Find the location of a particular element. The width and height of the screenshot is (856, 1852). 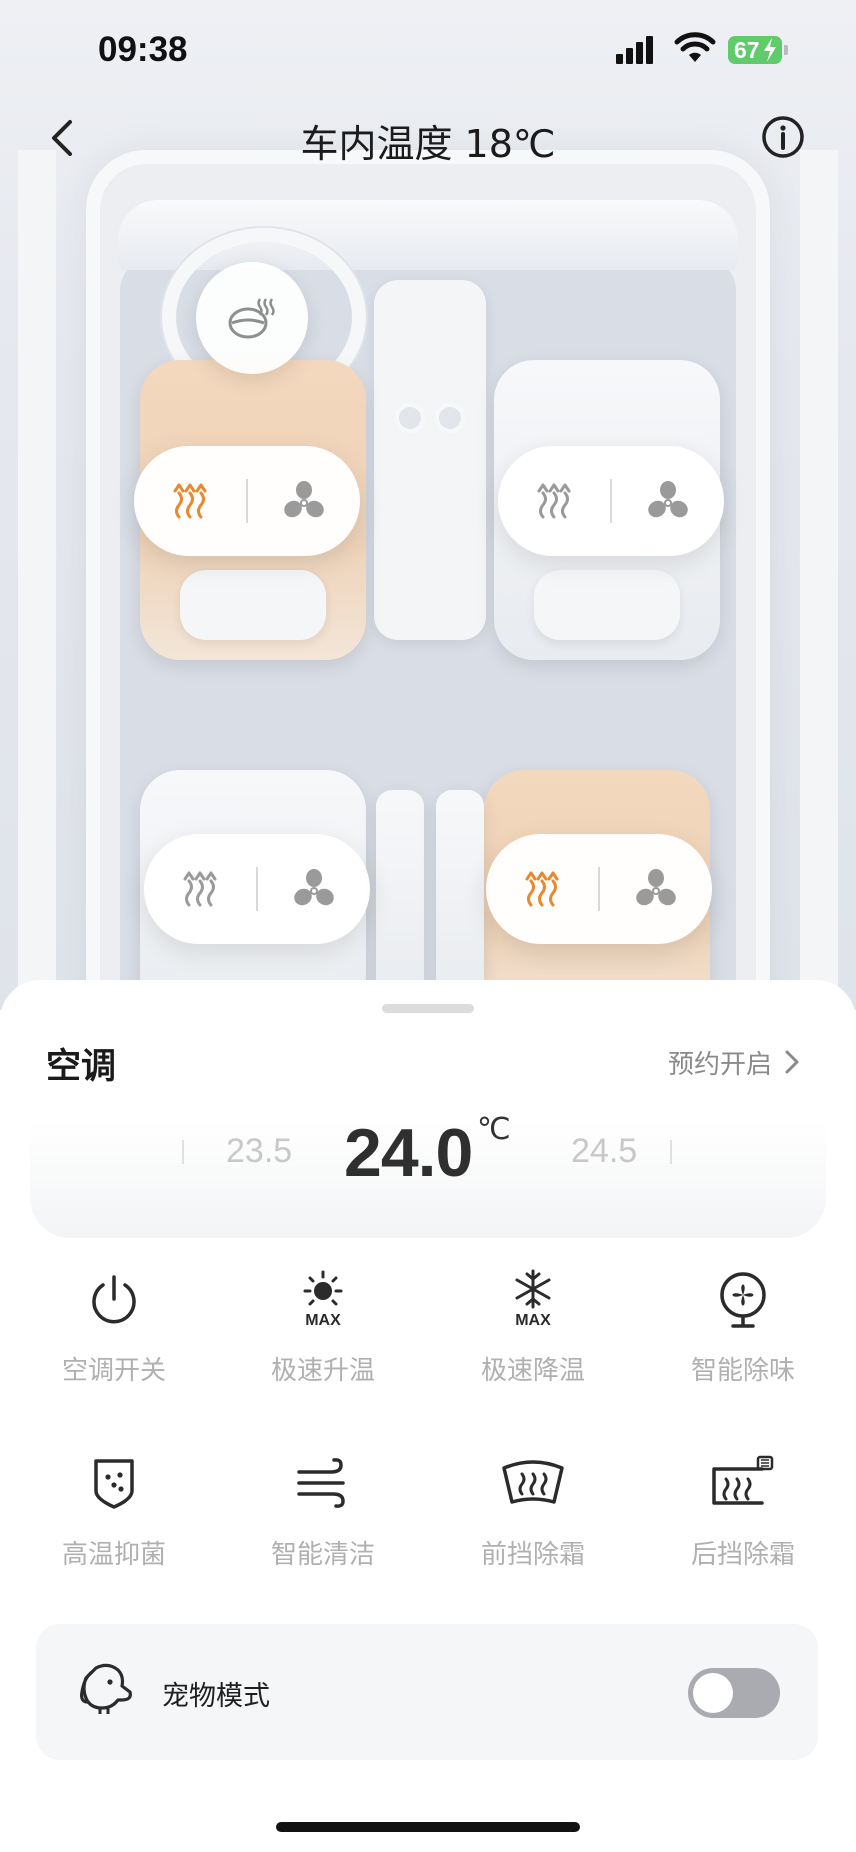

schedule-start-link: 预约开启 is located at coordinates (734, 1062).